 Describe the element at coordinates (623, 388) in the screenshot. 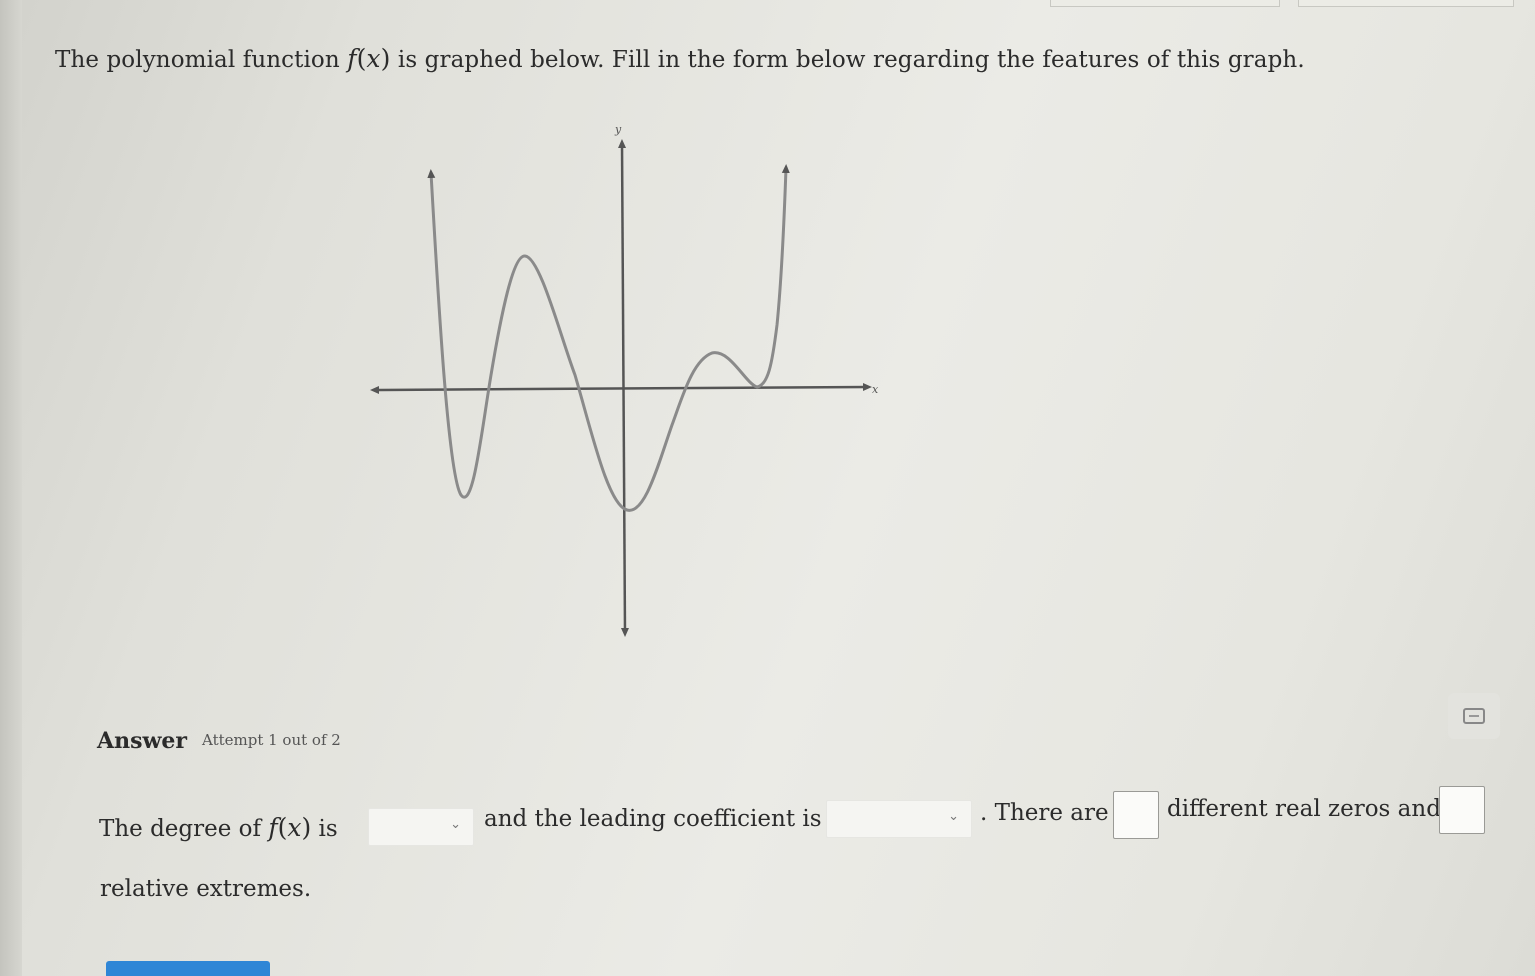

I see `y-axis` at that location.